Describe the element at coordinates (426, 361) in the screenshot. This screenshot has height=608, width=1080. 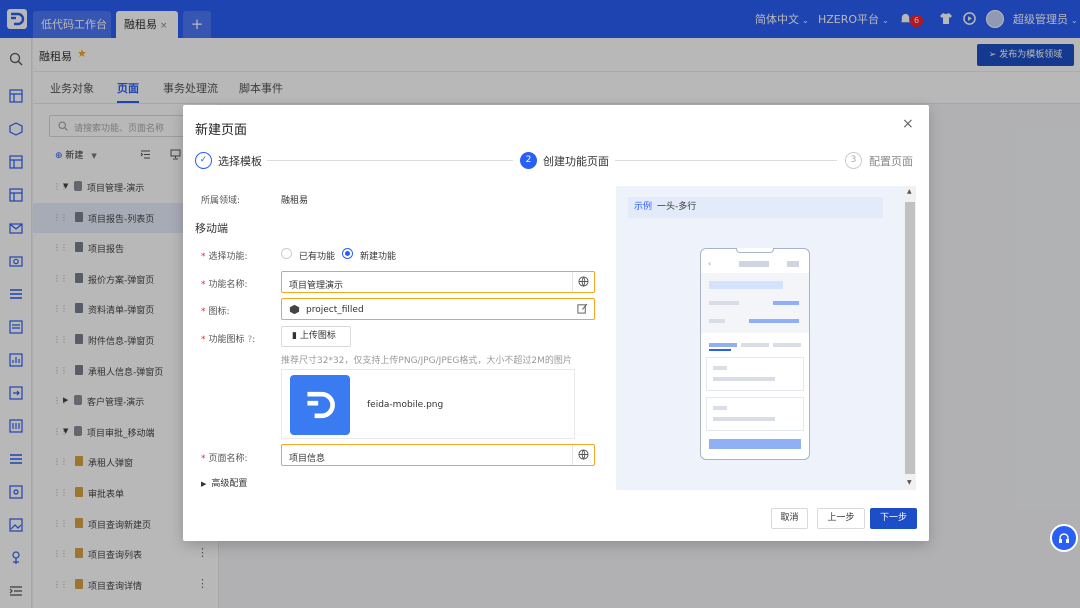
I see `upload-hint: 推荐尺寸32*32，仅支持上传PNG/JPG/JPEG格式，大小不超过2M的图片` at that location.